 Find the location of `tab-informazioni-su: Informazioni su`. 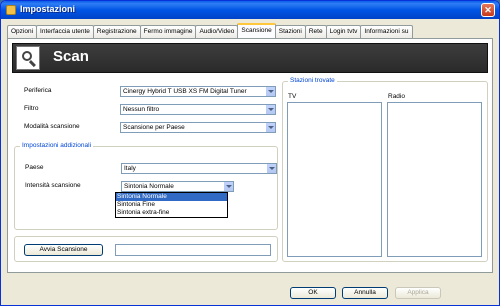

tab-informazioni-su: Informazioni su is located at coordinates (386, 31).